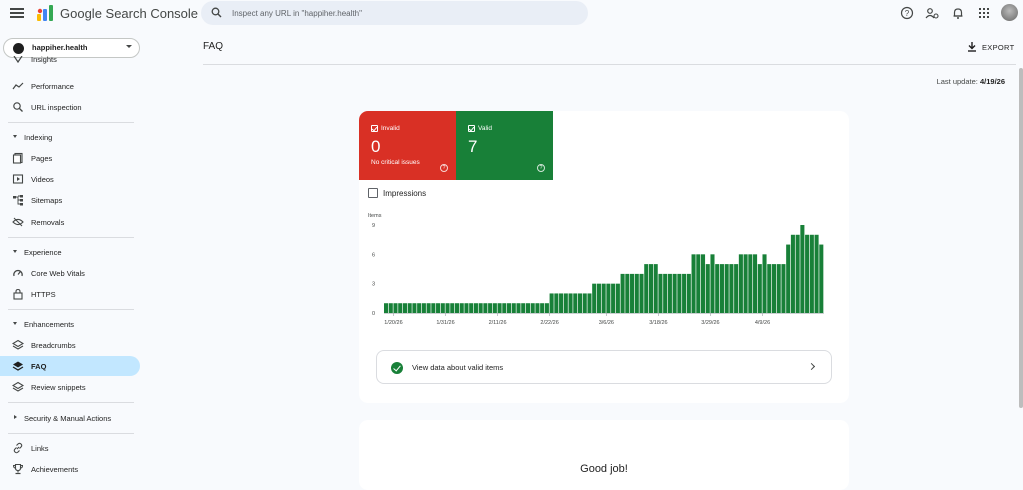  Describe the element at coordinates (498, 323) in the screenshot. I see `x-tick-label: 2/11/26` at that location.